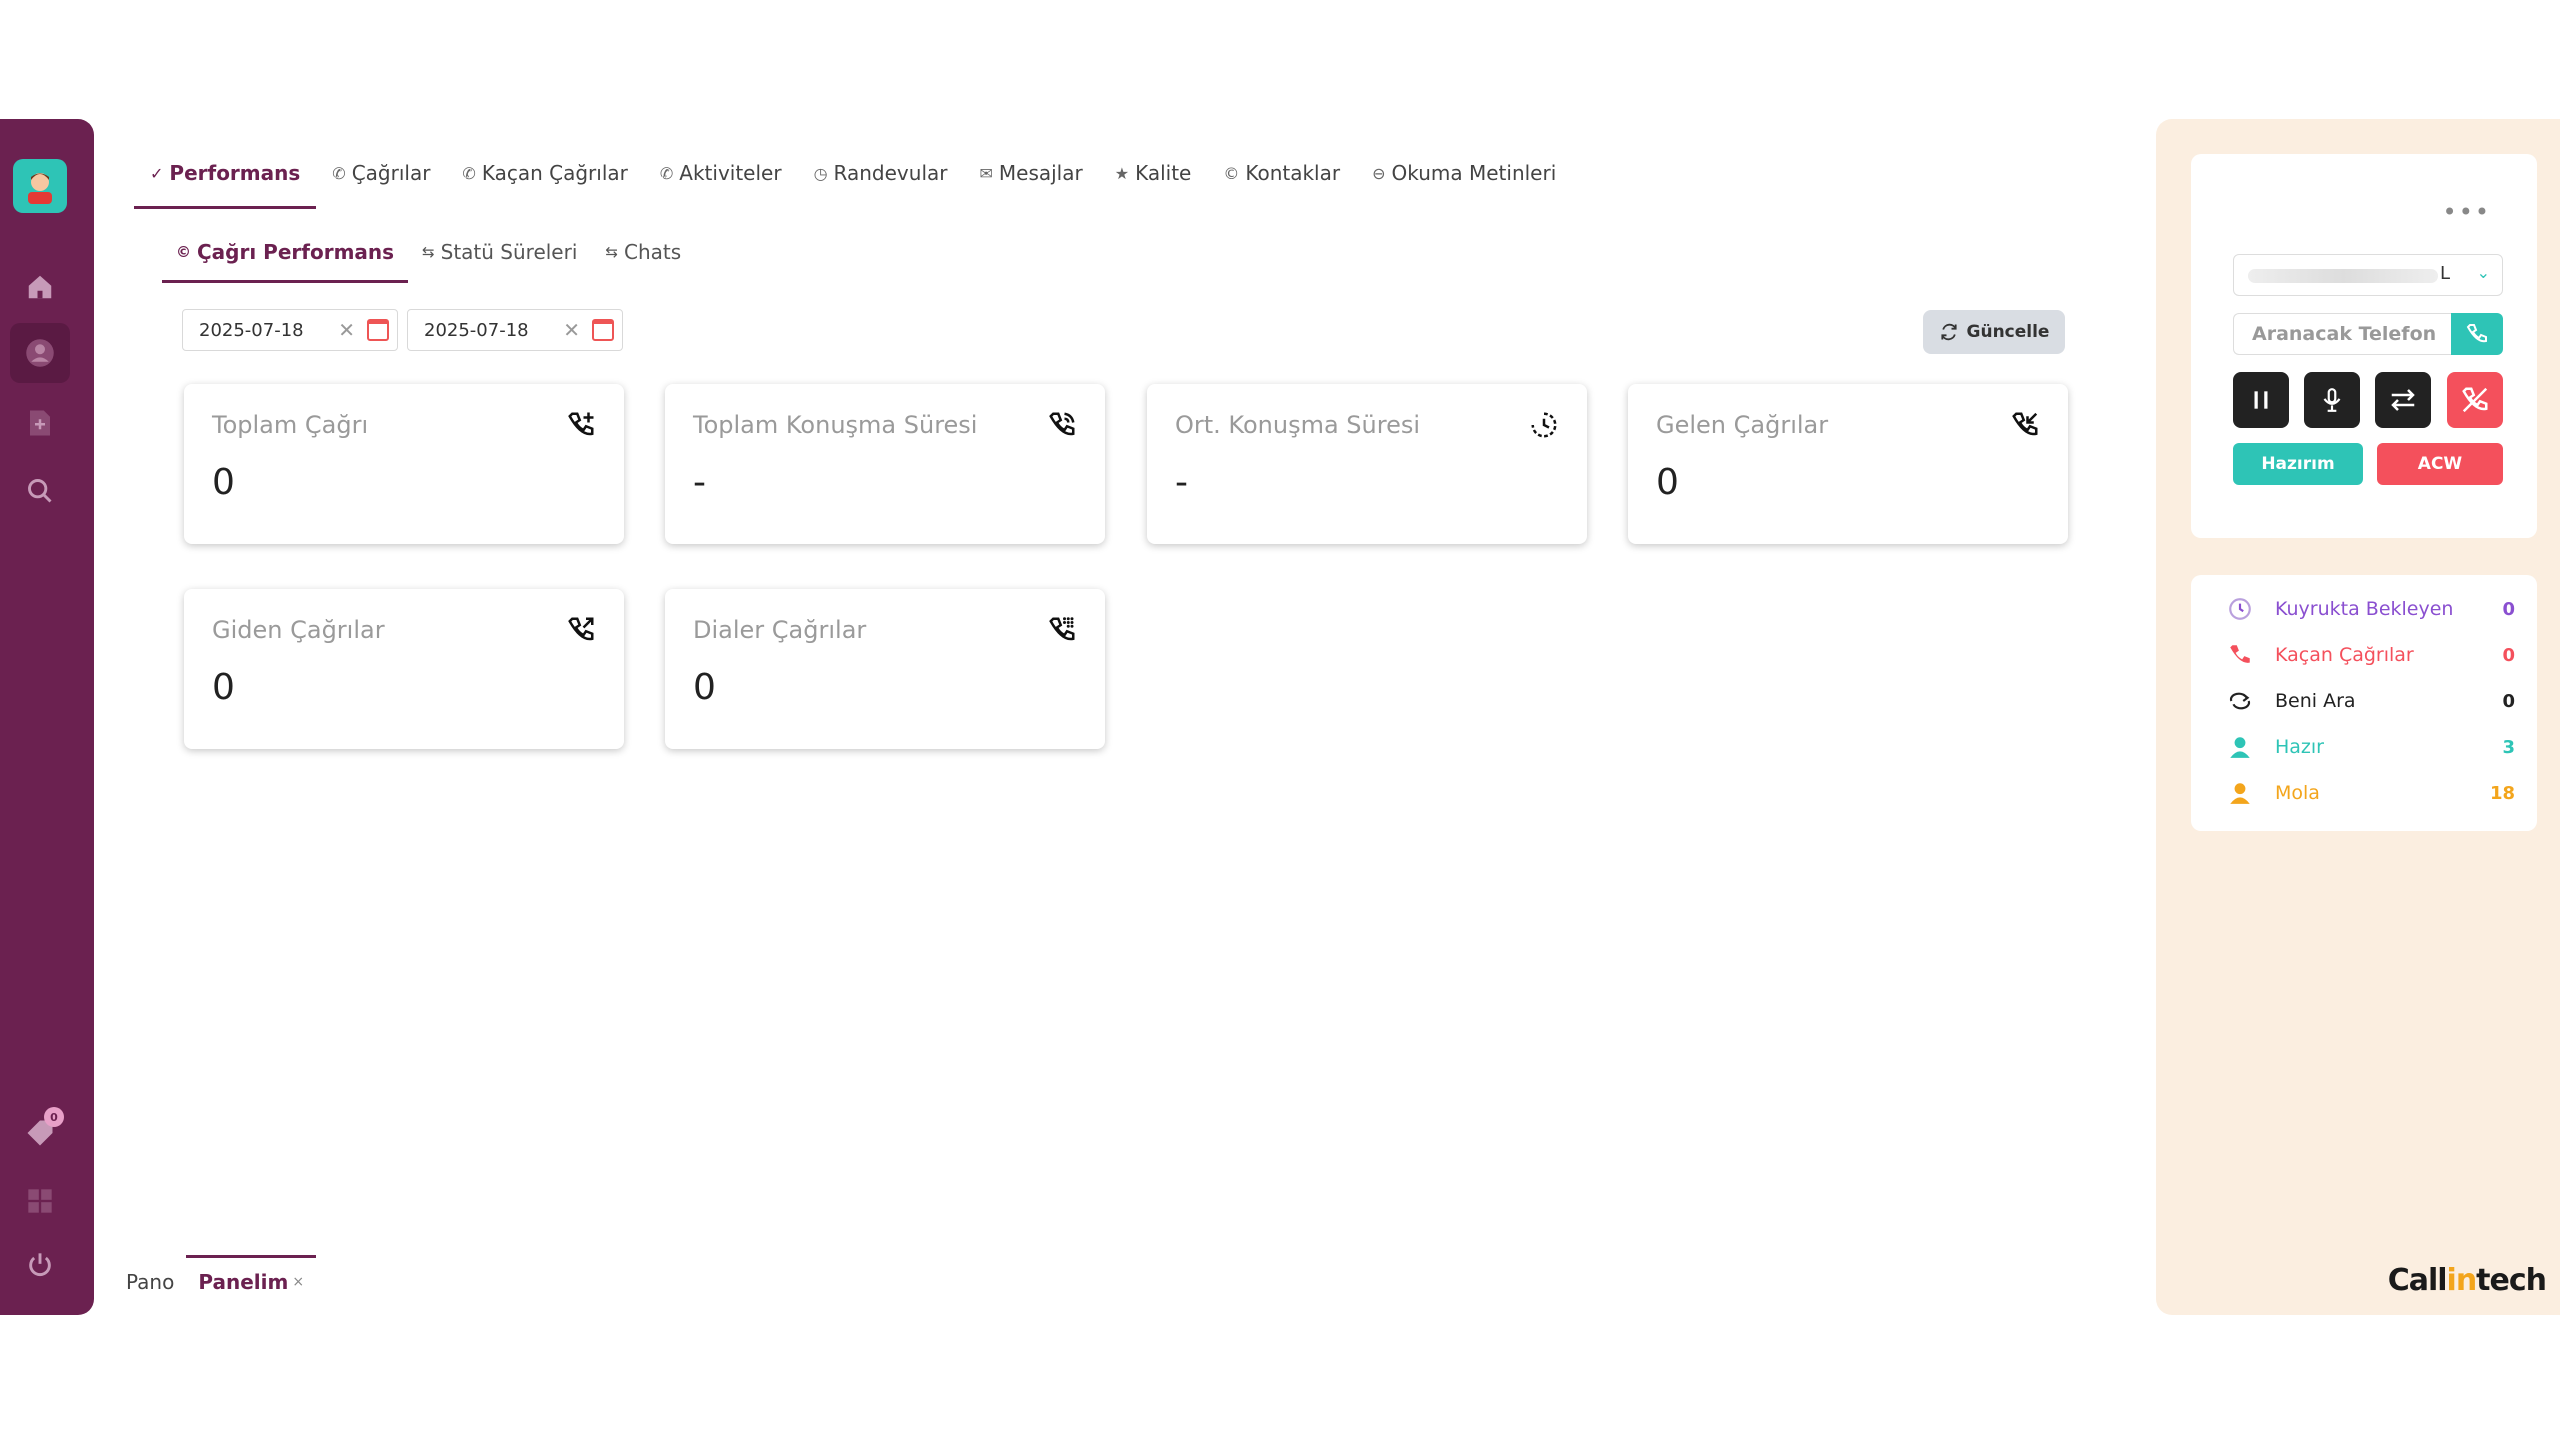 This screenshot has width=2560, height=1440. Describe the element at coordinates (2240, 701) in the screenshot. I see `callback-icon` at that location.